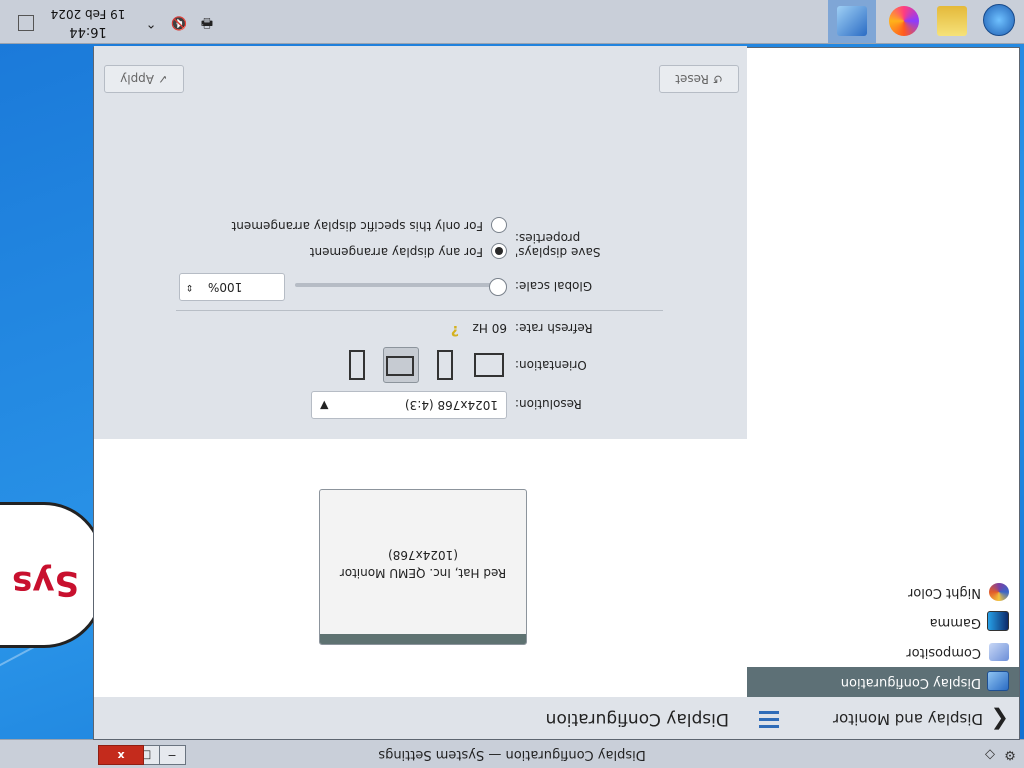  Describe the element at coordinates (445, 365) in the screenshot. I see `landscape-icon` at that location.